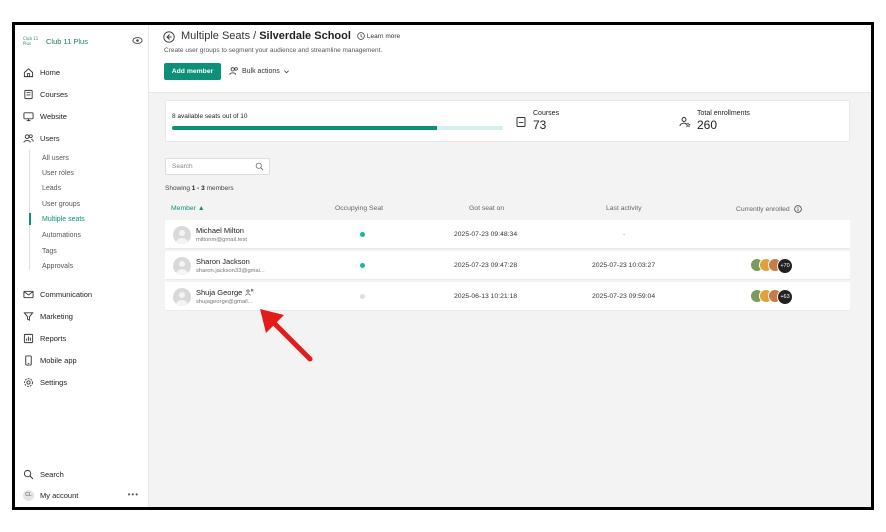 The image size is (886, 532). Describe the element at coordinates (84, 158) in the screenshot. I see `sidebar-item-all-users: All users` at that location.